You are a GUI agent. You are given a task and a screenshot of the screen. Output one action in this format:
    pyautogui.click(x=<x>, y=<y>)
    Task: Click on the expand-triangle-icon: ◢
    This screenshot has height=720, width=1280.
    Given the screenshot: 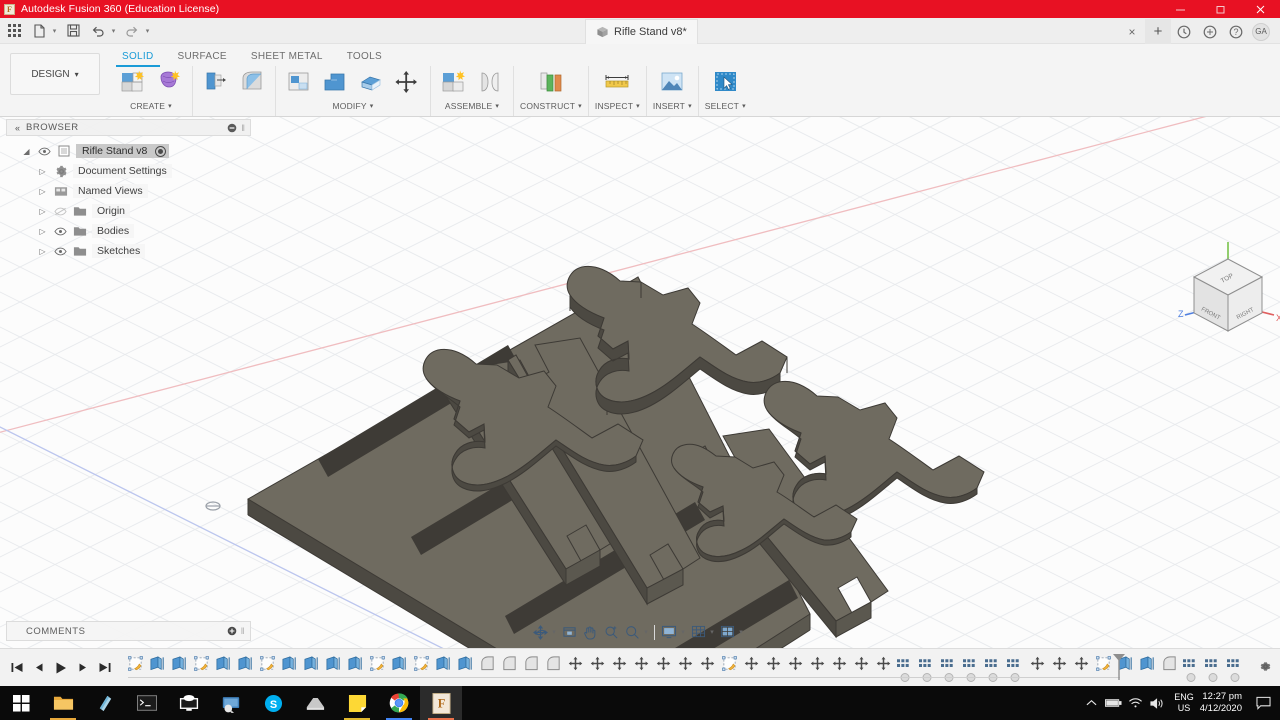 What is the action you would take?
    pyautogui.click(x=26, y=151)
    